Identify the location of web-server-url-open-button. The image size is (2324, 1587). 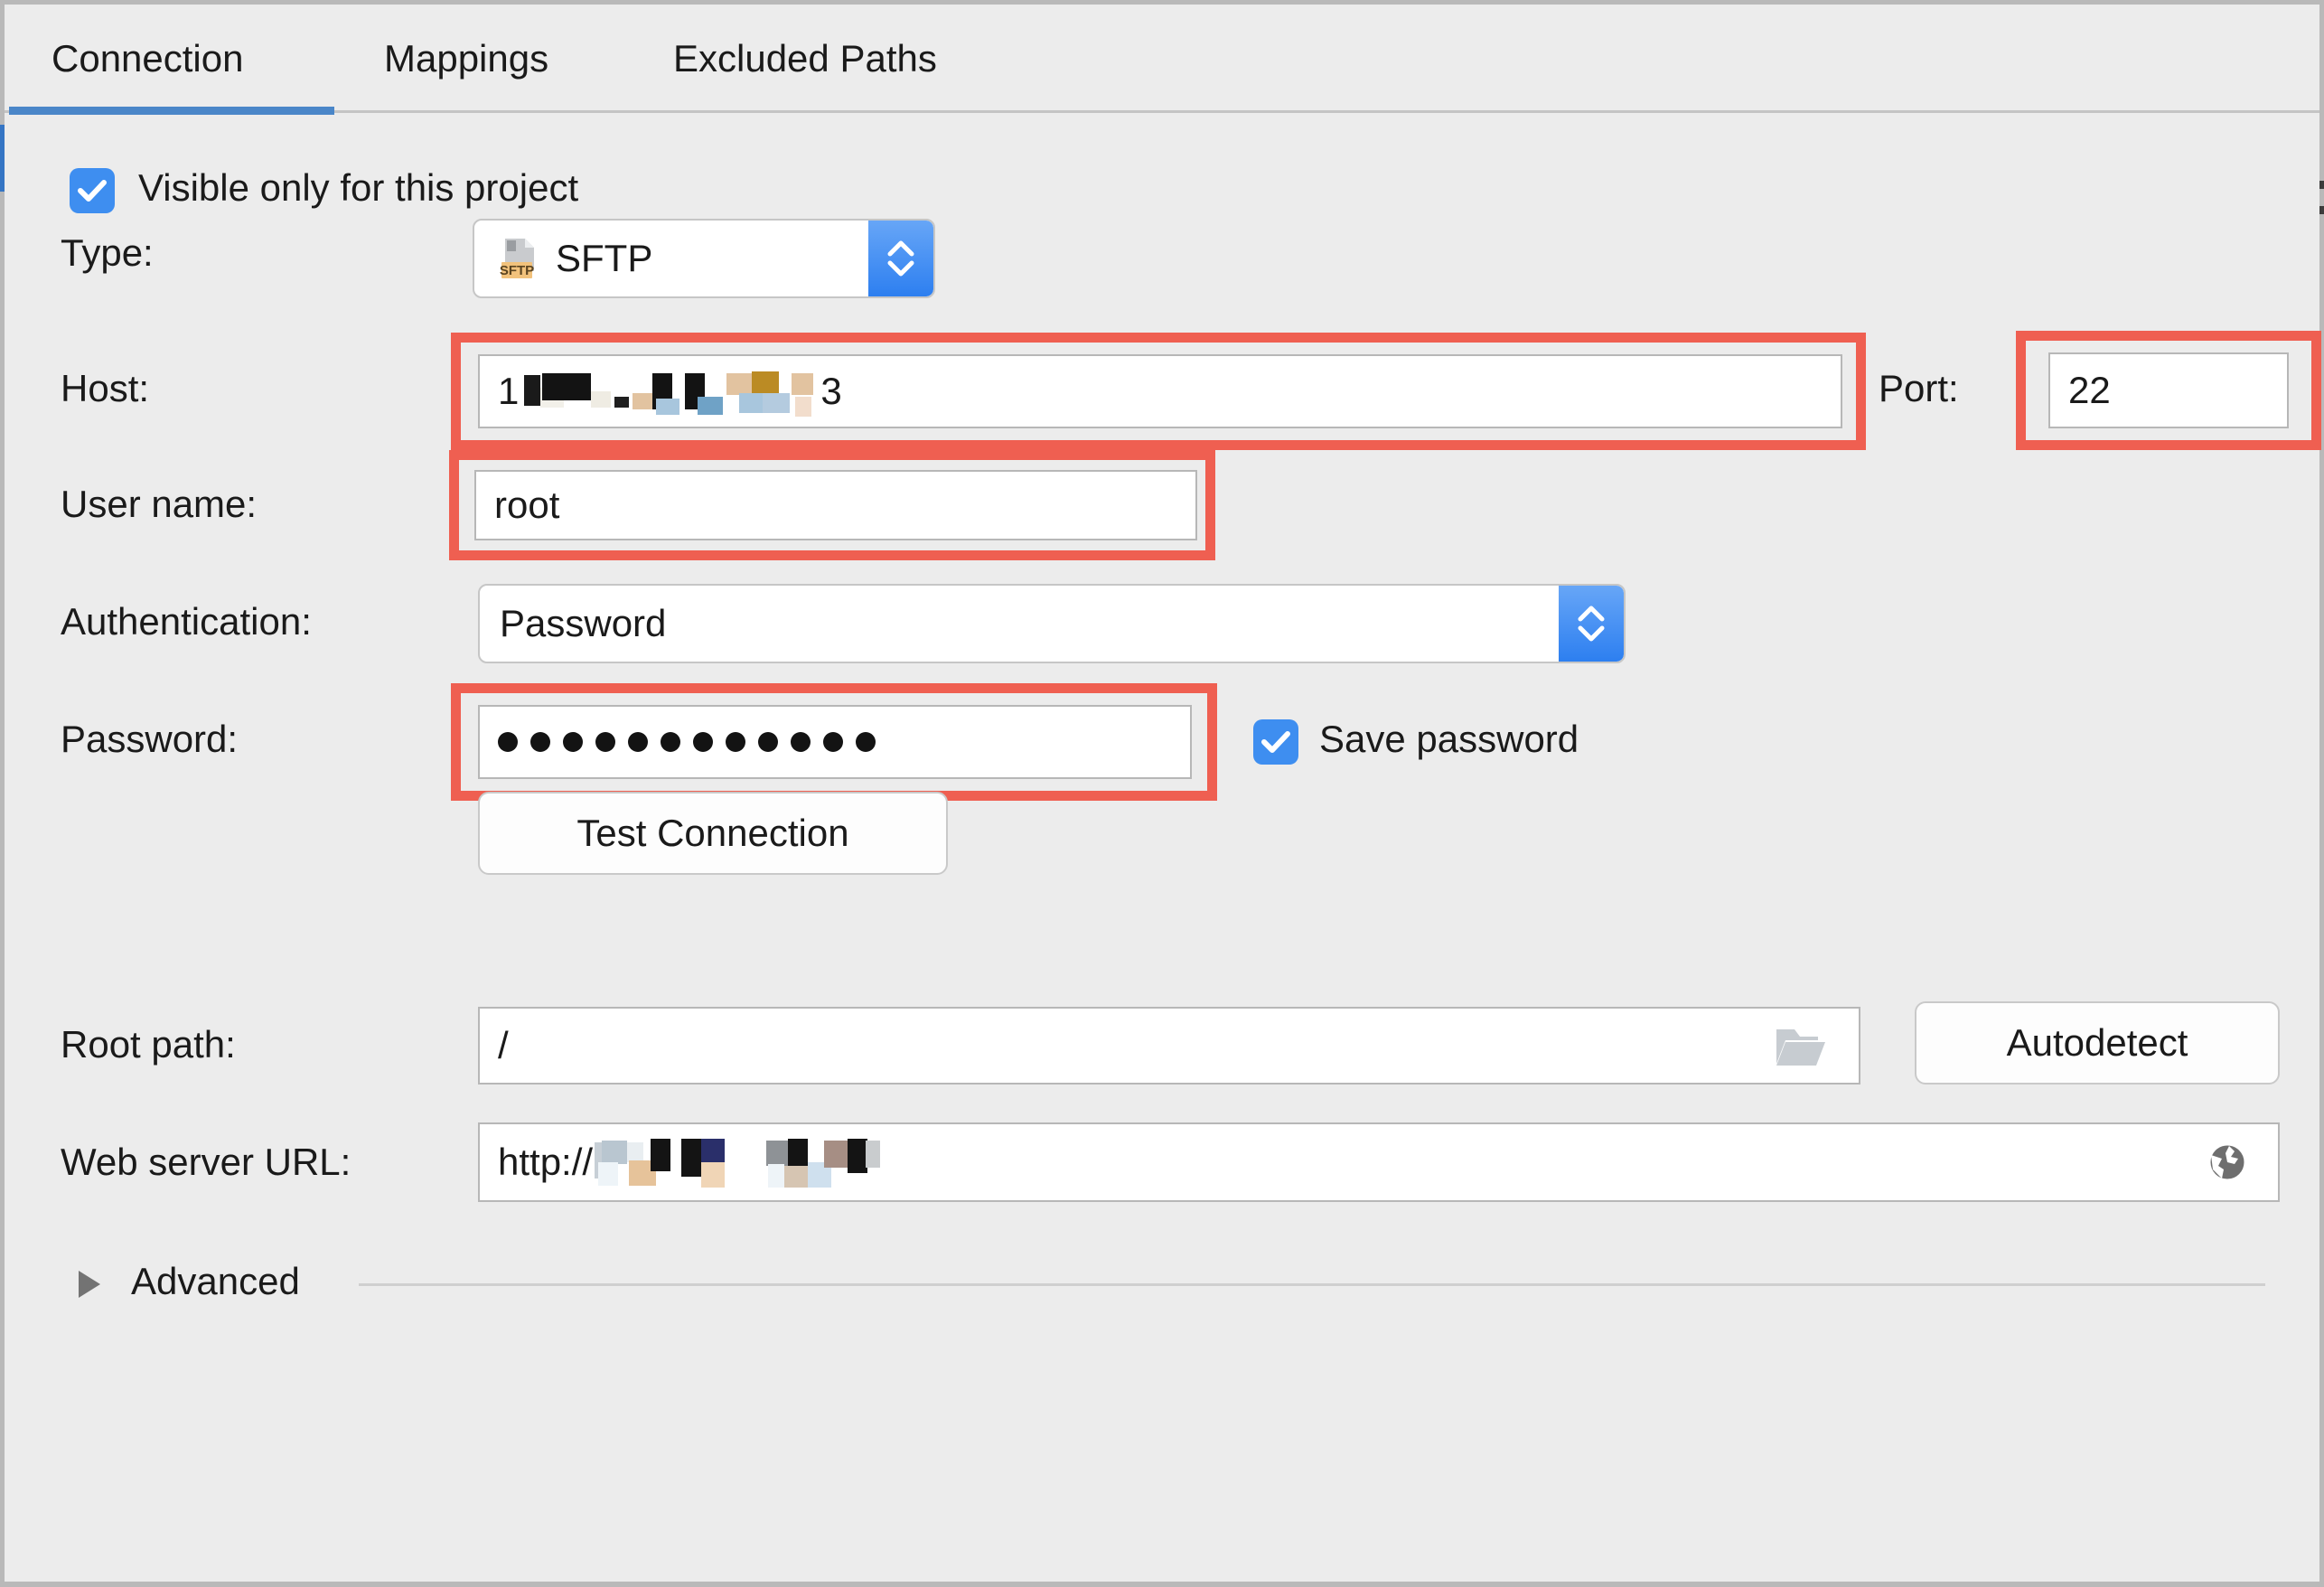
(2227, 1162).